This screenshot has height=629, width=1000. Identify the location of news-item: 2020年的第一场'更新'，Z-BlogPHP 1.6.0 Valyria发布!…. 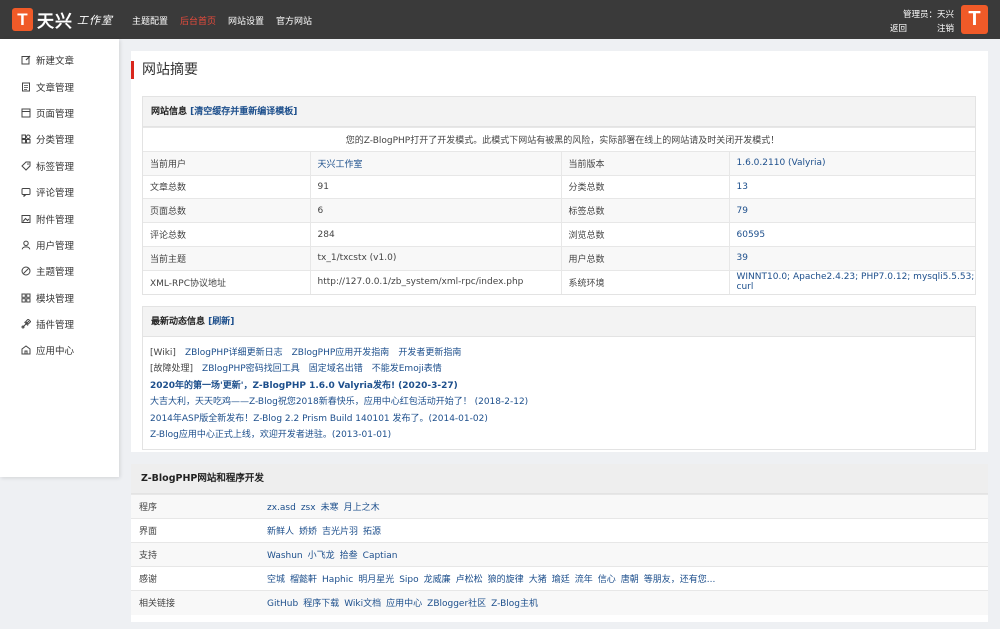
(559, 386).